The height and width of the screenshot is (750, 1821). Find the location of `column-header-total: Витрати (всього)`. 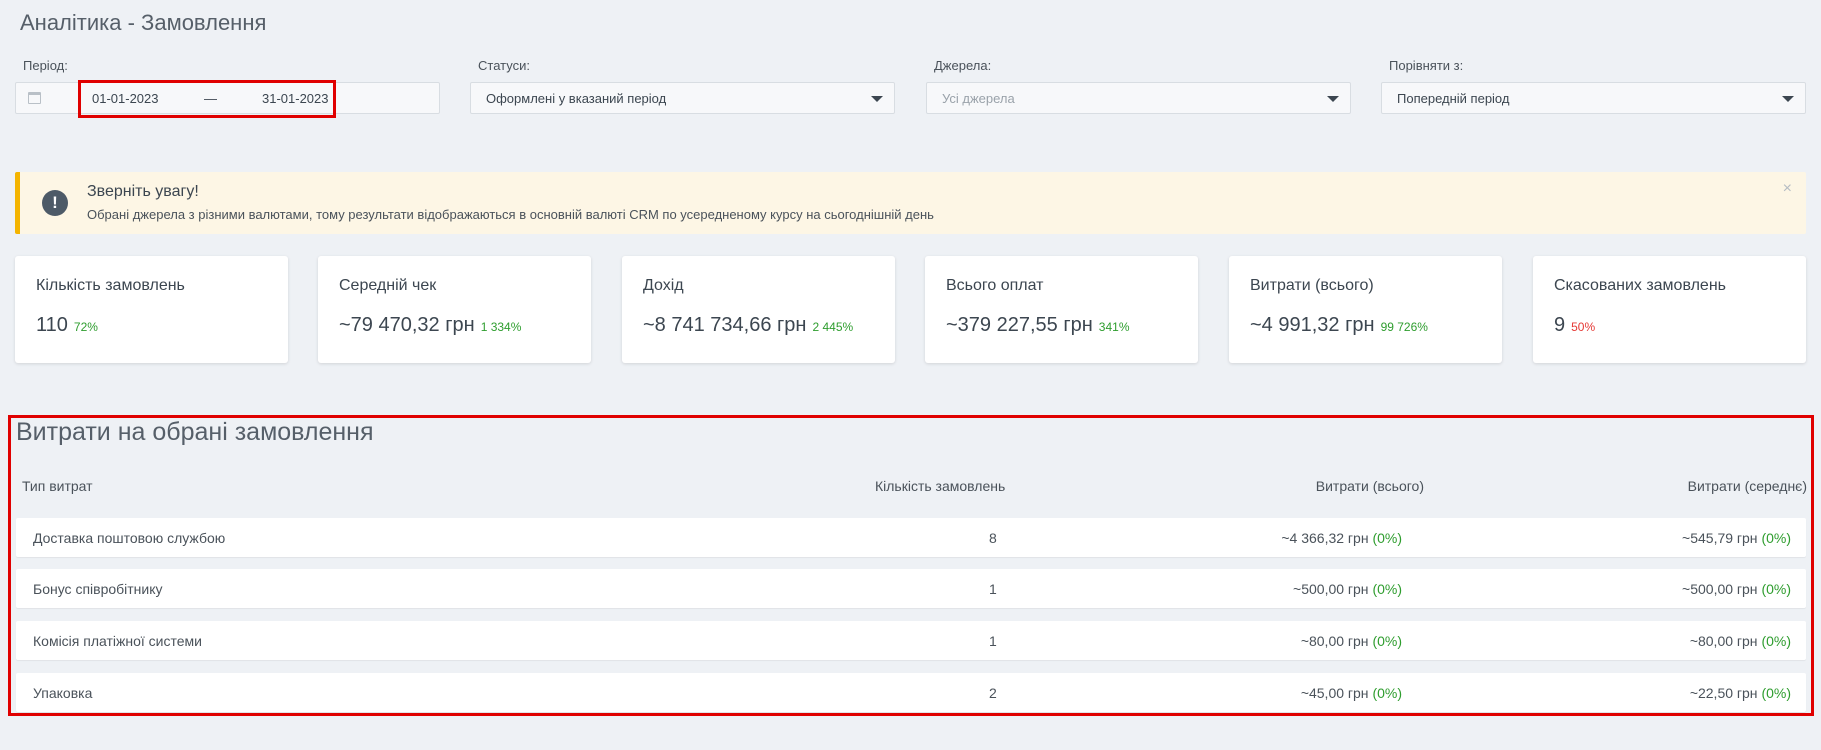

column-header-total: Витрати (всього) is located at coordinates (1369, 486).